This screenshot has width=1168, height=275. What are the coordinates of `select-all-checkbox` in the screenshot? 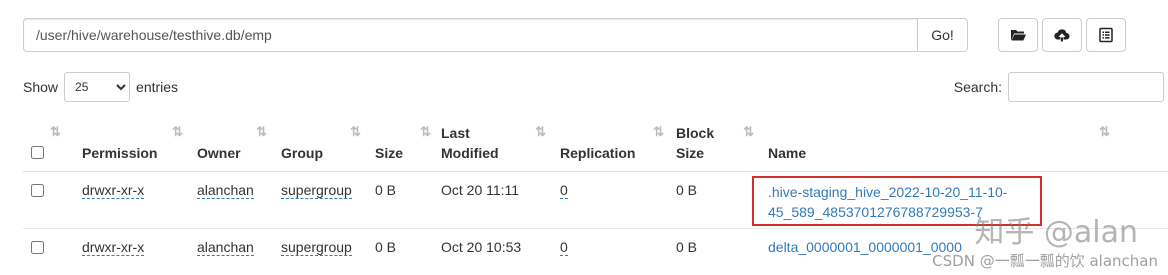 It's located at (37, 152).